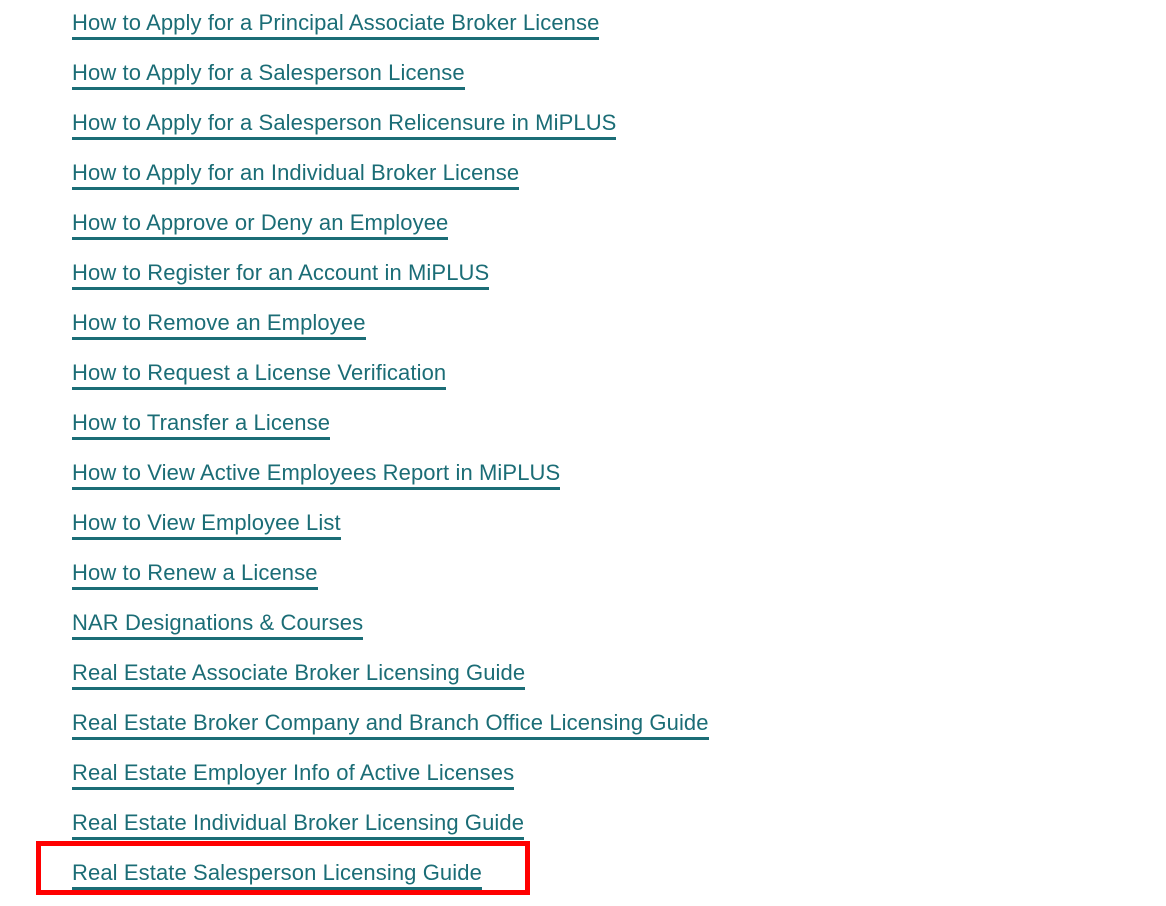 Image resolution: width=1166 pixels, height=906 pixels. I want to click on link-how-to-apply-salesperson-license: How to Apply for a Salesperson License, so click(268, 75).